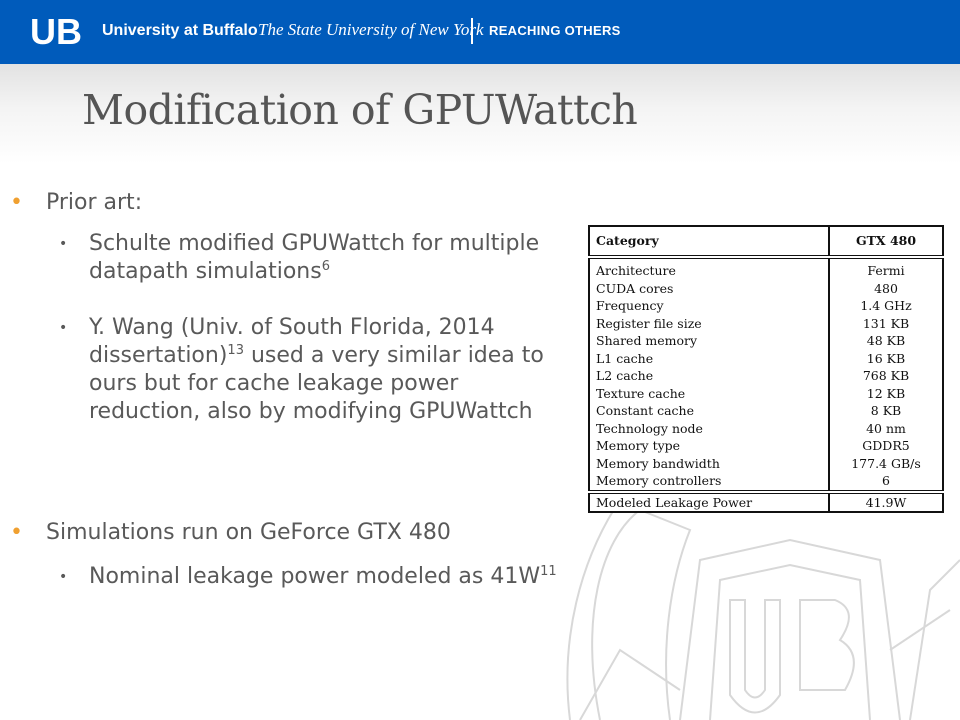  Describe the element at coordinates (709, 242) in the screenshot. I see `table-header-cell: Category` at that location.